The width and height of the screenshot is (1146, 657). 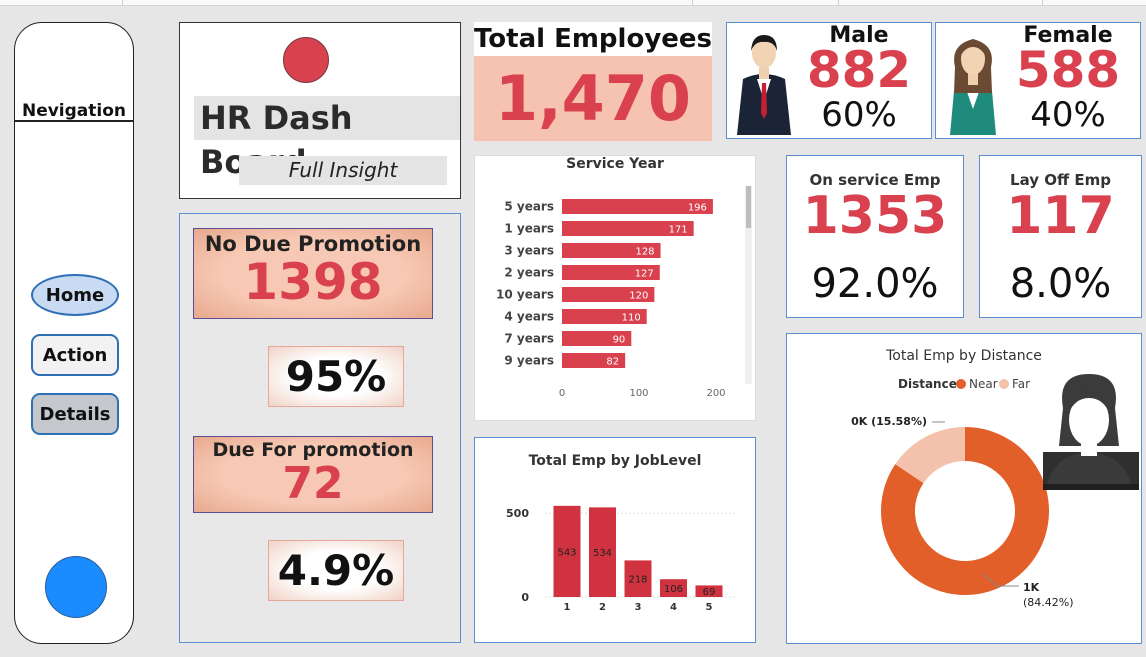 I want to click on service-year-data-label: 128, so click(x=644, y=252).